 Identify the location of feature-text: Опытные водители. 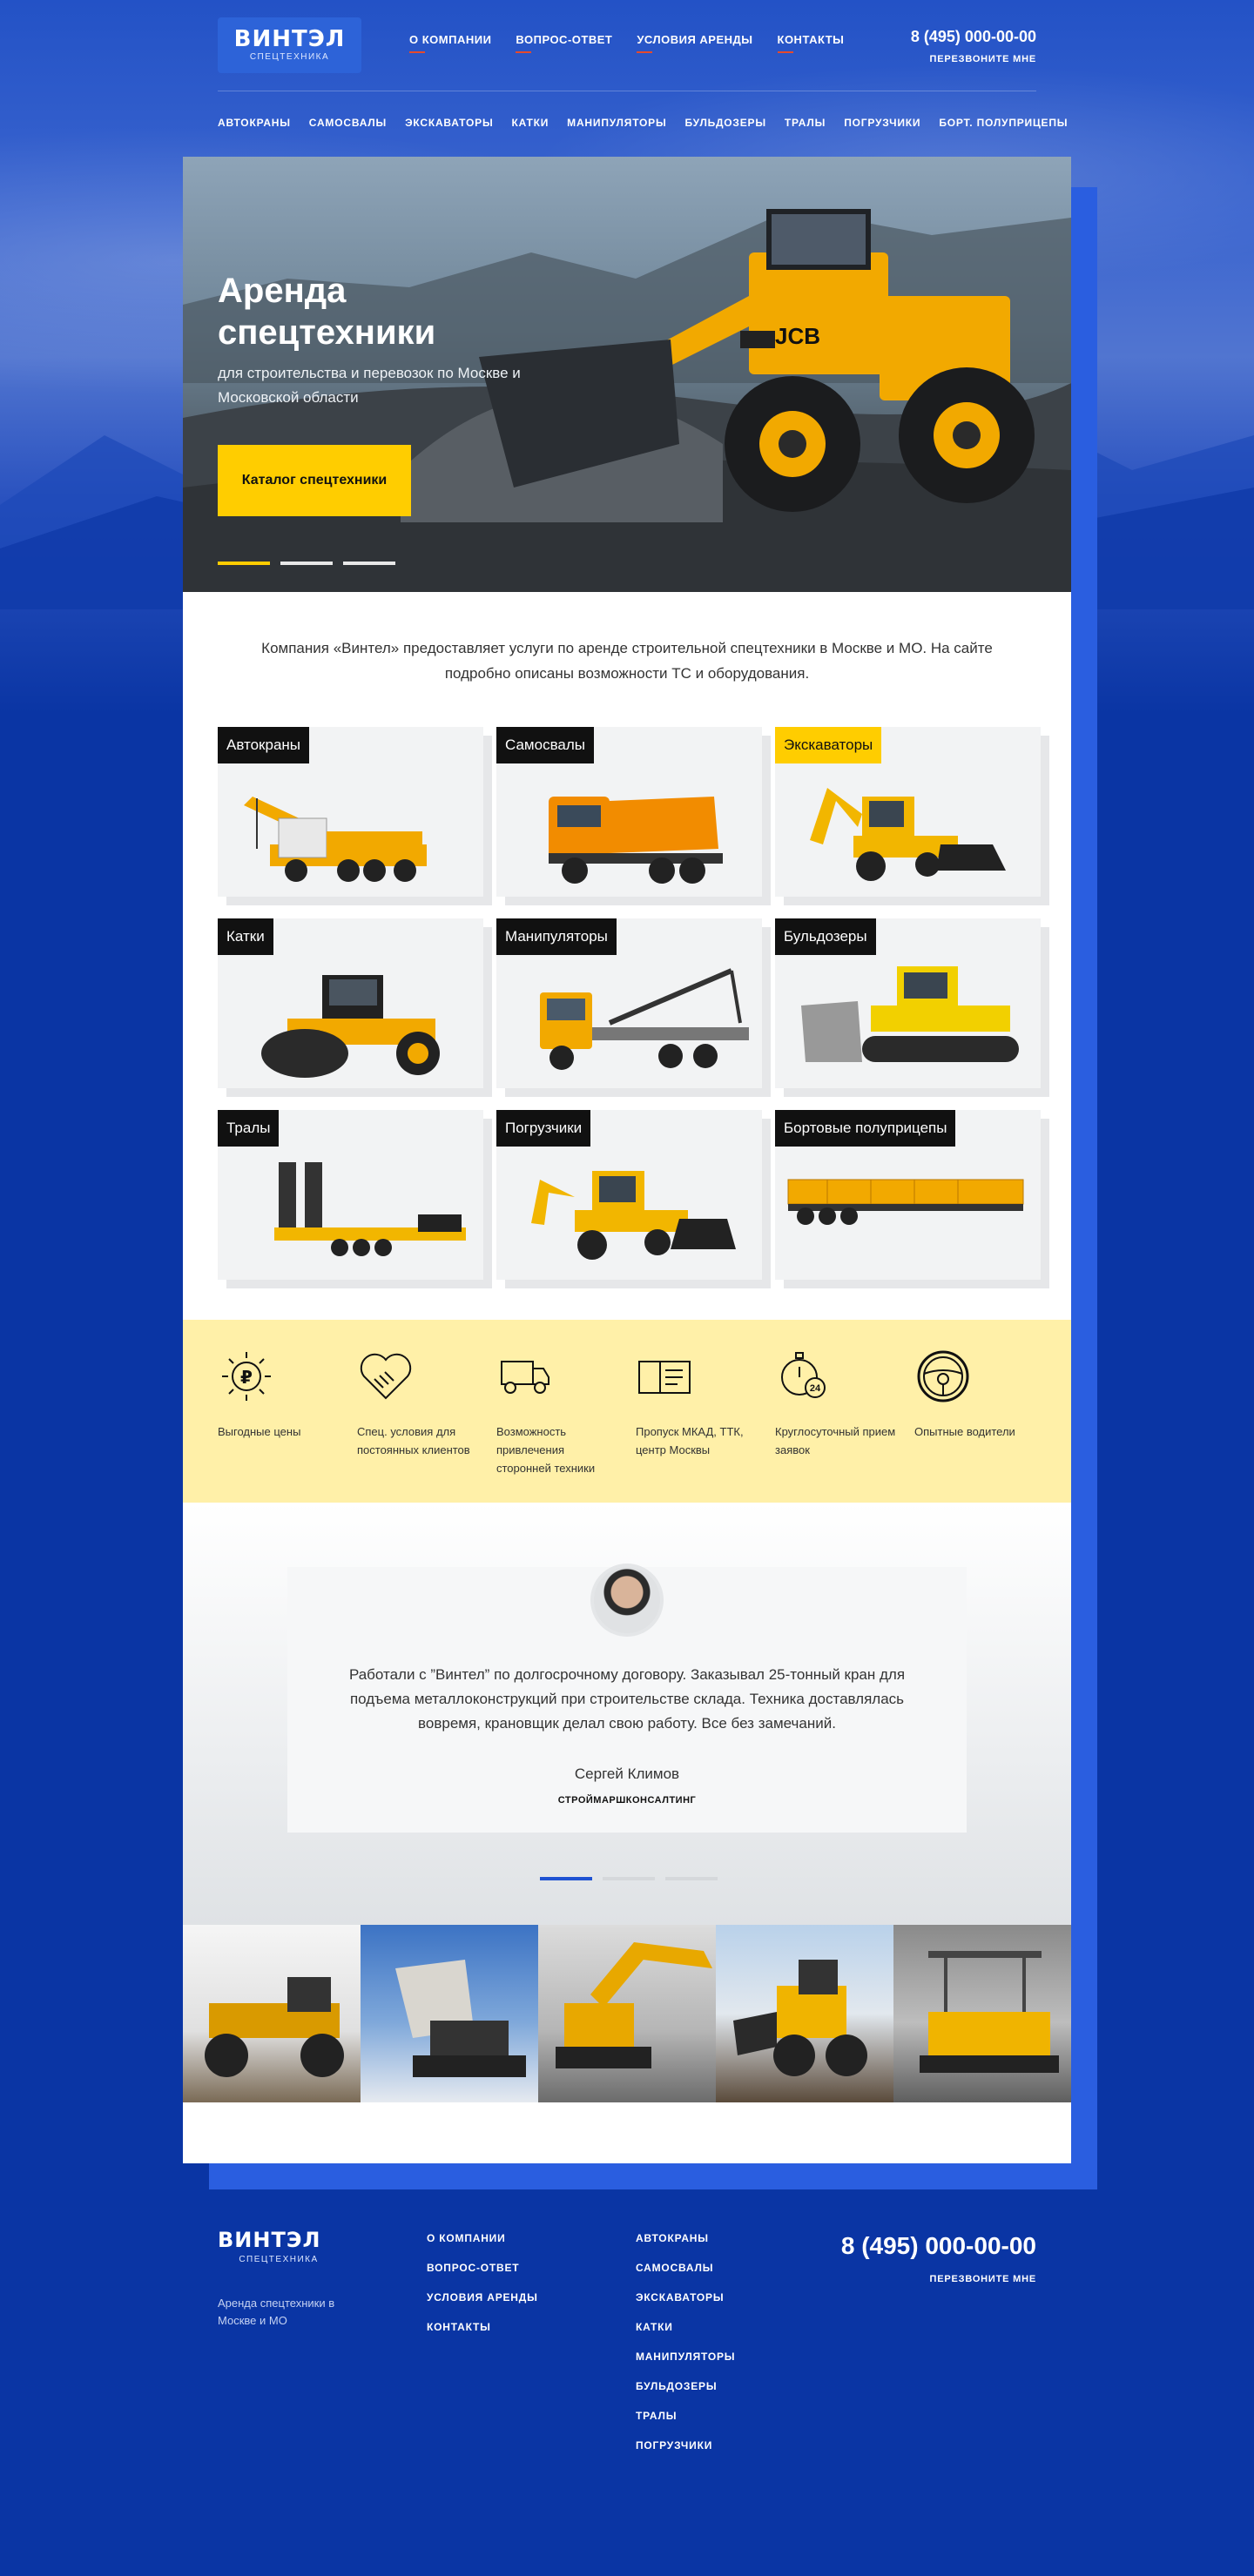
(965, 1431).